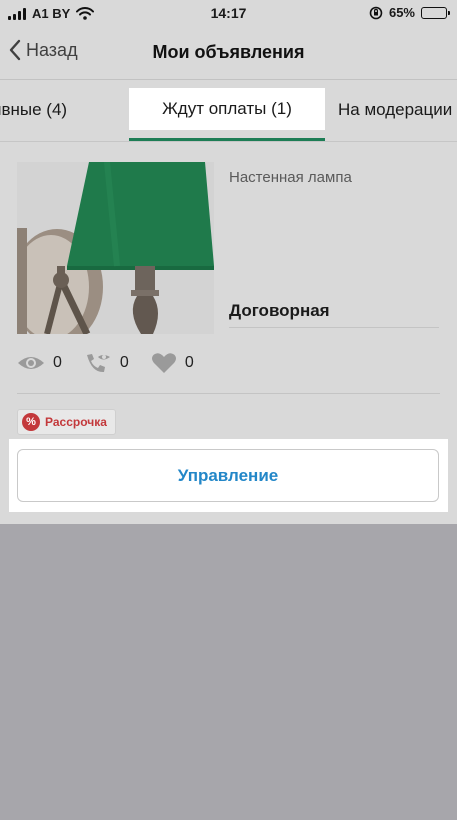  What do you see at coordinates (76, 422) in the screenshot?
I see `installment-label: Рассрочка` at bounding box center [76, 422].